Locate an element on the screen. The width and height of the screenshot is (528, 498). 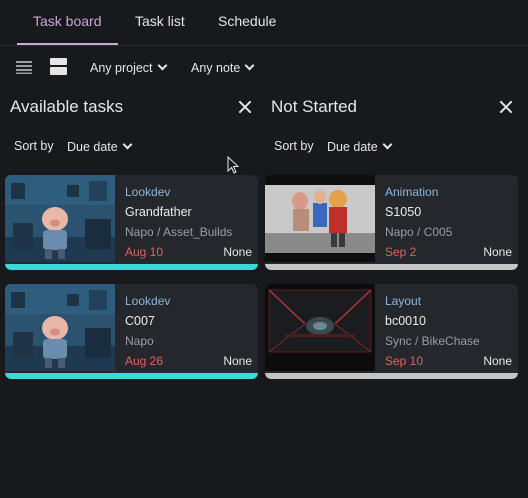
column-title: Available tasks is located at coordinates (67, 106).